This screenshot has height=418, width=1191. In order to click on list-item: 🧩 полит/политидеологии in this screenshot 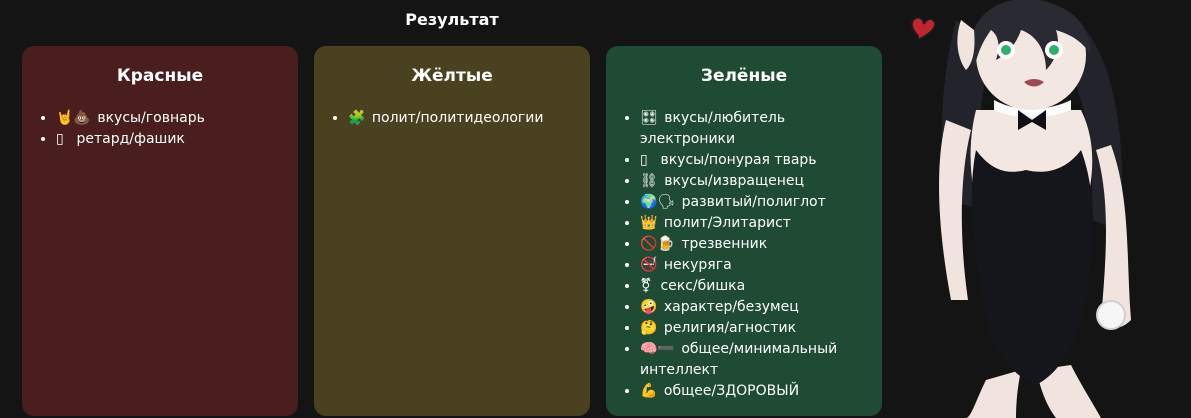, I will do `click(463, 118)`.